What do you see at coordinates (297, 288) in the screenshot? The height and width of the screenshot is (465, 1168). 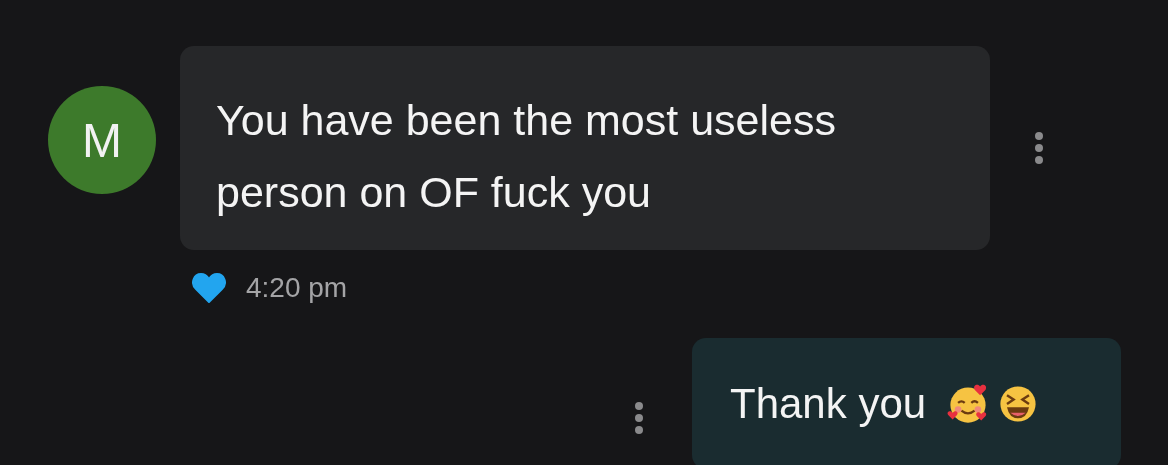 I see `timestamp: 4:20 pm` at bounding box center [297, 288].